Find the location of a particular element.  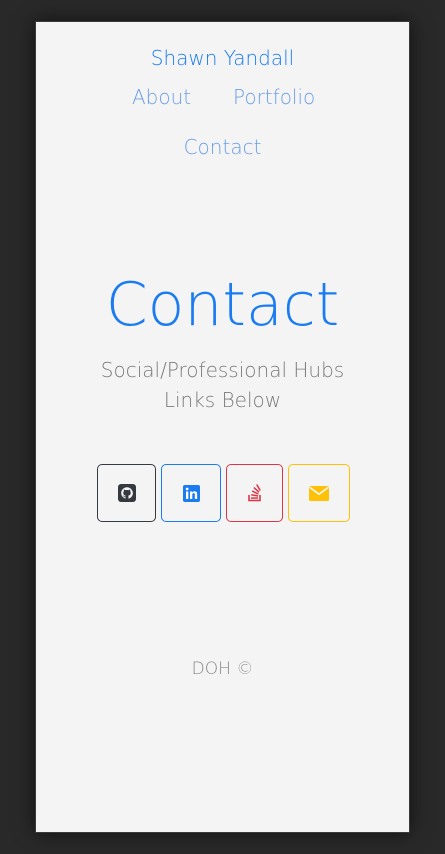

linkedin-button is located at coordinates (191, 493).